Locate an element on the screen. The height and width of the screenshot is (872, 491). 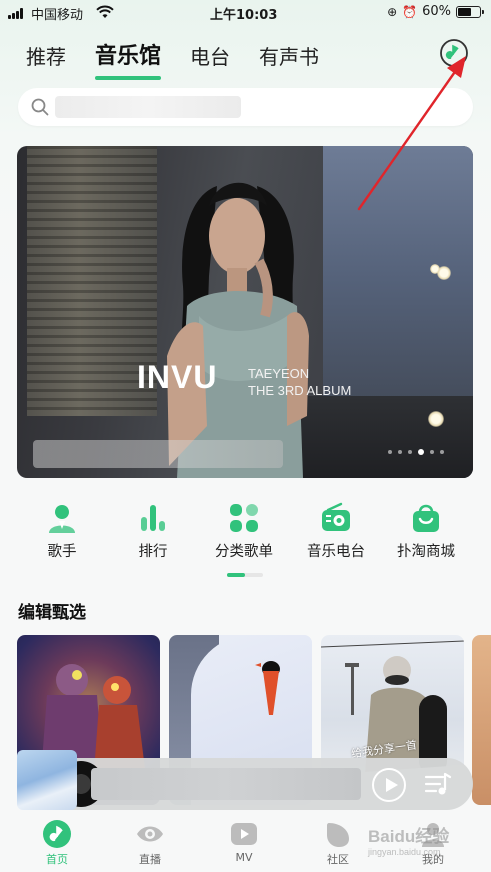
search-icon is located at coordinates (40, 107).